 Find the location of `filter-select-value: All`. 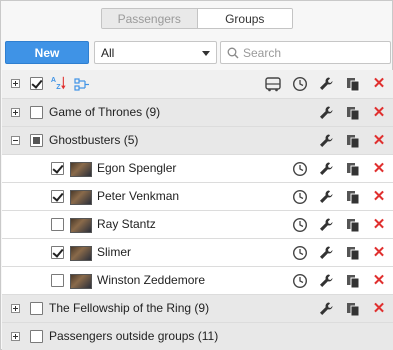

filter-select-value: All is located at coordinates (108, 52).